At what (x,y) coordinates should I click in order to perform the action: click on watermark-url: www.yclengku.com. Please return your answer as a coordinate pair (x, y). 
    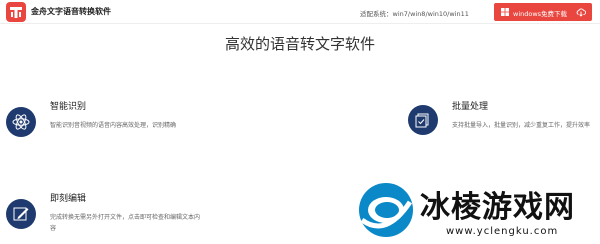
    Looking at the image, I should click on (502, 231).